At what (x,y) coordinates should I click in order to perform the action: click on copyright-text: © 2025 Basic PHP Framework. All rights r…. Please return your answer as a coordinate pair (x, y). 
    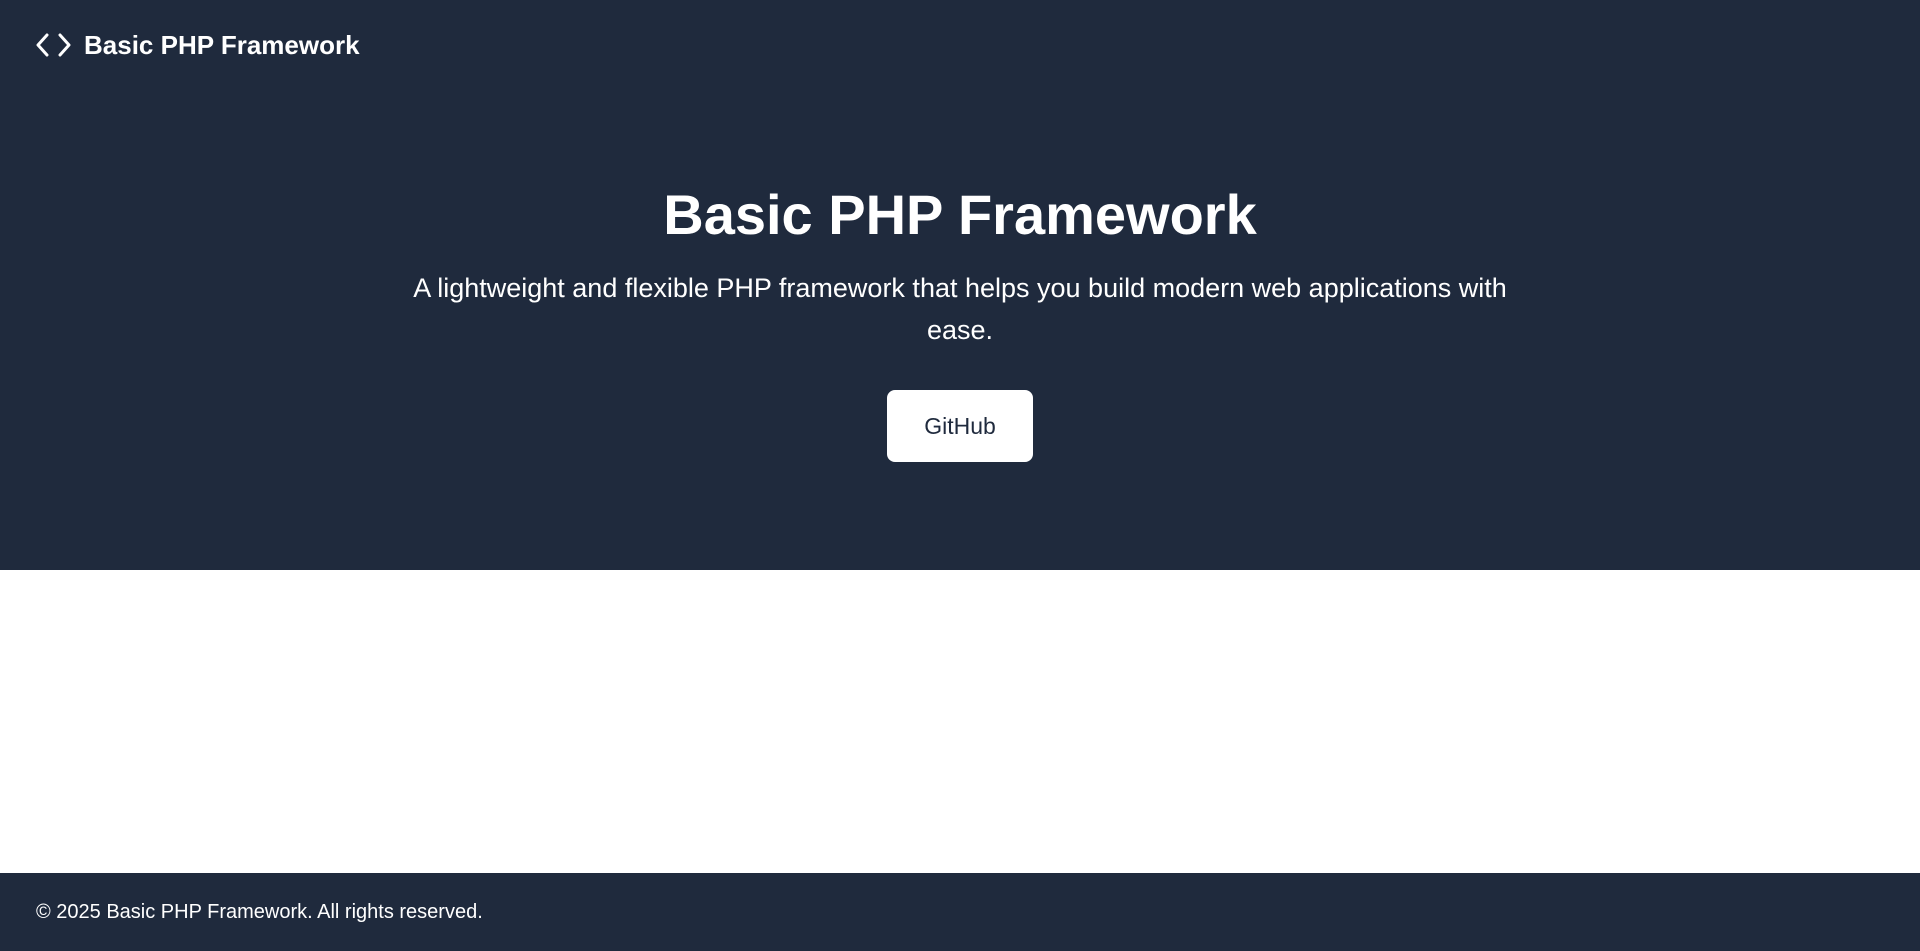
    Looking at the image, I should click on (259, 911).